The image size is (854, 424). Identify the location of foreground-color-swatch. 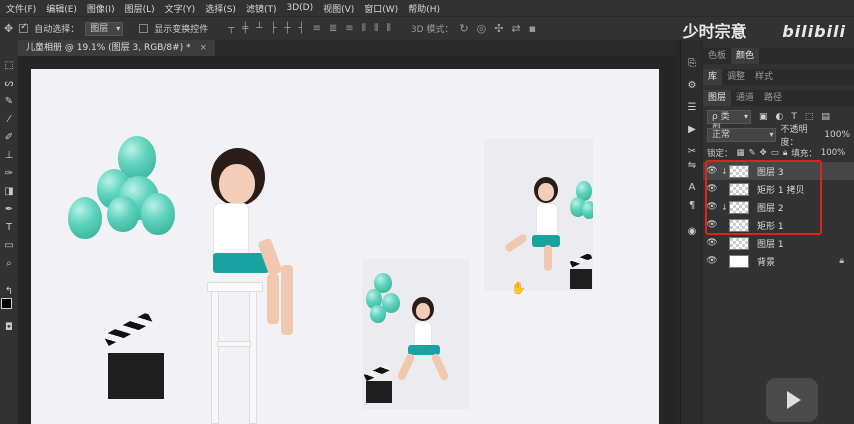
(6, 303).